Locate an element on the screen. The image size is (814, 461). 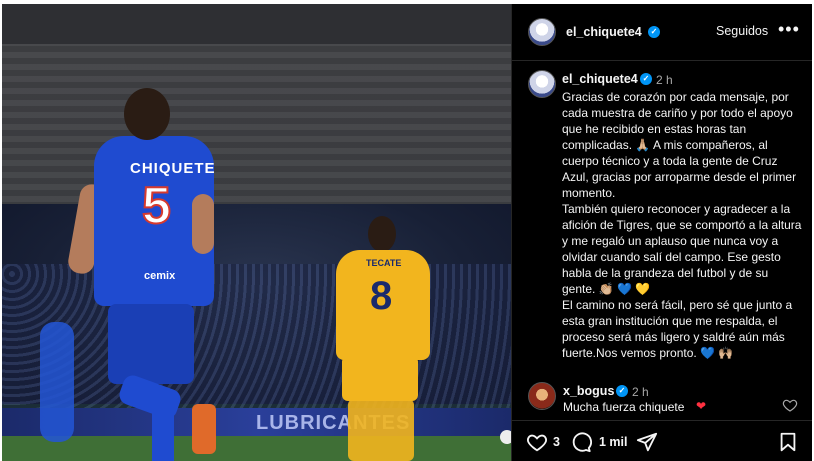
jersey-sponsor: cemix is located at coordinates (160, 276).